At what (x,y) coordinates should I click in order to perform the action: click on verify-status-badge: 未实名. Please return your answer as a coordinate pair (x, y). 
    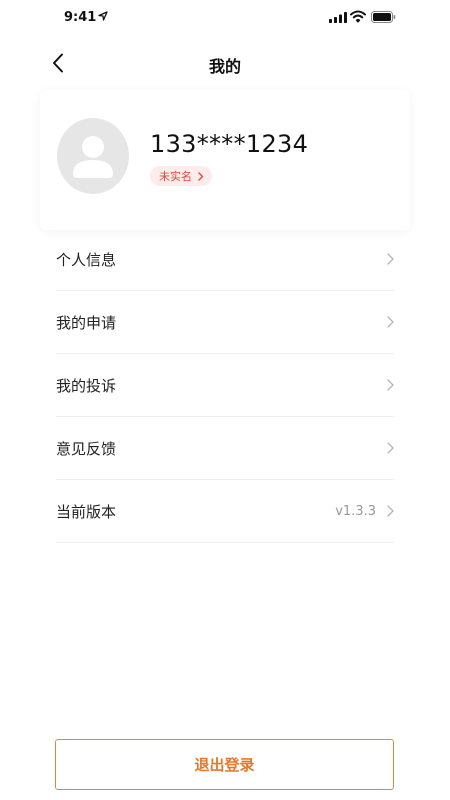
    Looking at the image, I should click on (181, 176).